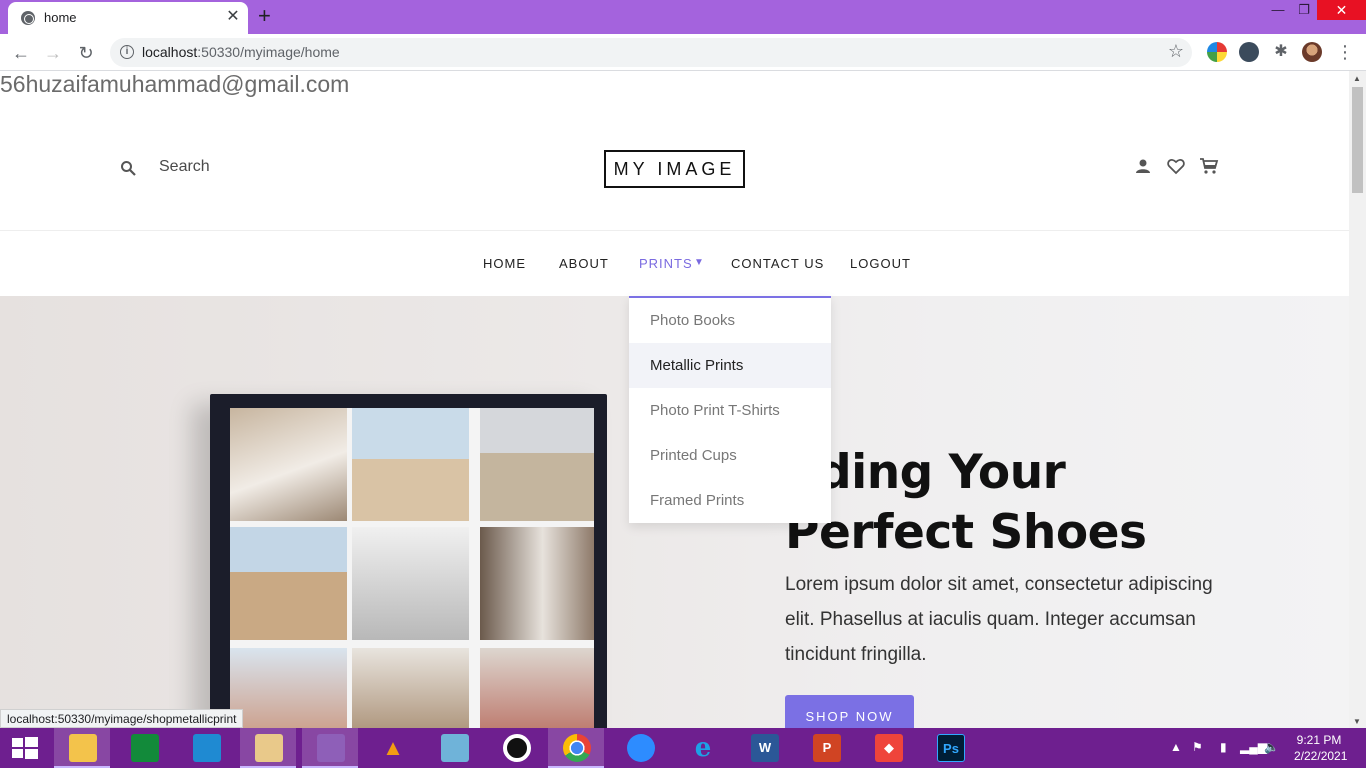 Image resolution: width=1366 pixels, height=768 pixels. What do you see at coordinates (1341, 10) in the screenshot?
I see `window-close-button: ✕` at bounding box center [1341, 10].